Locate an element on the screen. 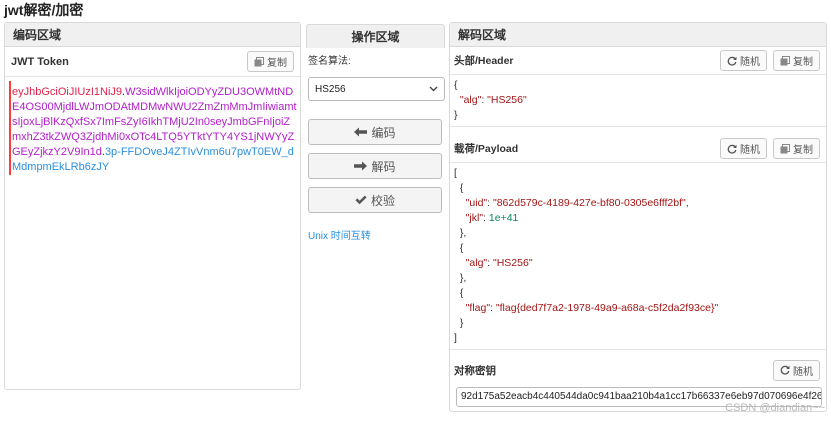 This screenshot has height=422, width=831. jwt-token-header: JWT Token 复制 is located at coordinates (152, 62).